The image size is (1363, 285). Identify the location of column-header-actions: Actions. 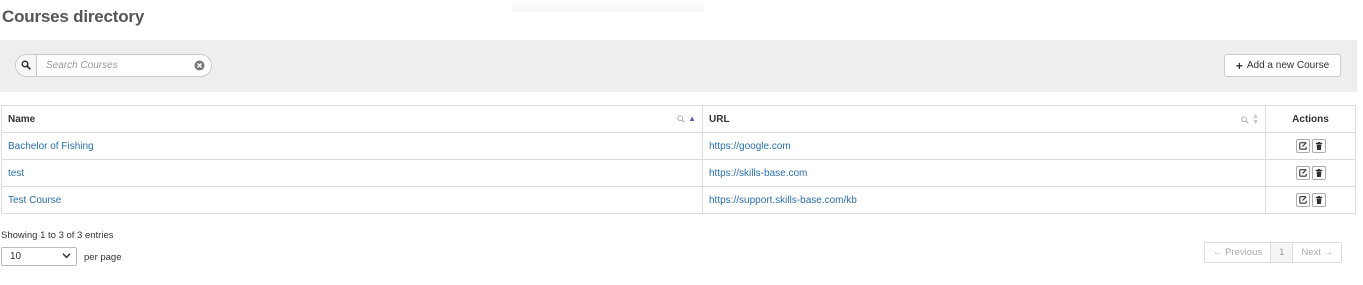
(1310, 119).